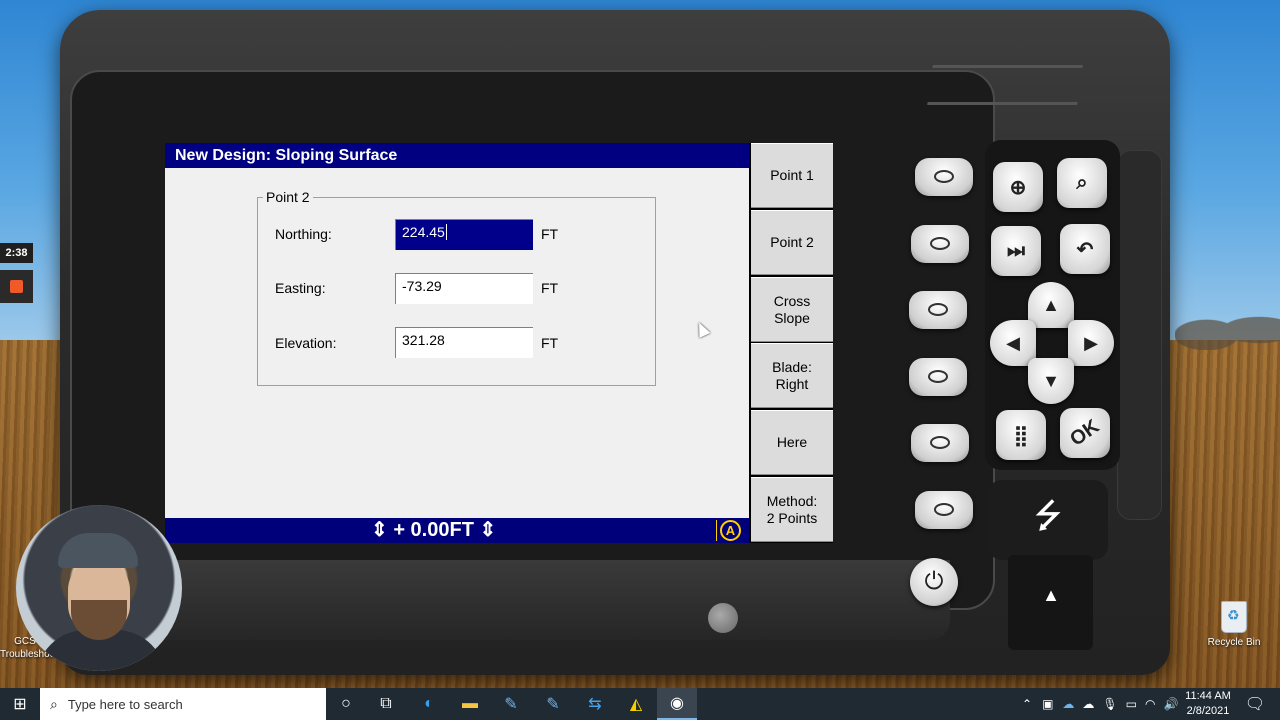  I want to click on clock-time: 11:44 AM, so click(1208, 696).